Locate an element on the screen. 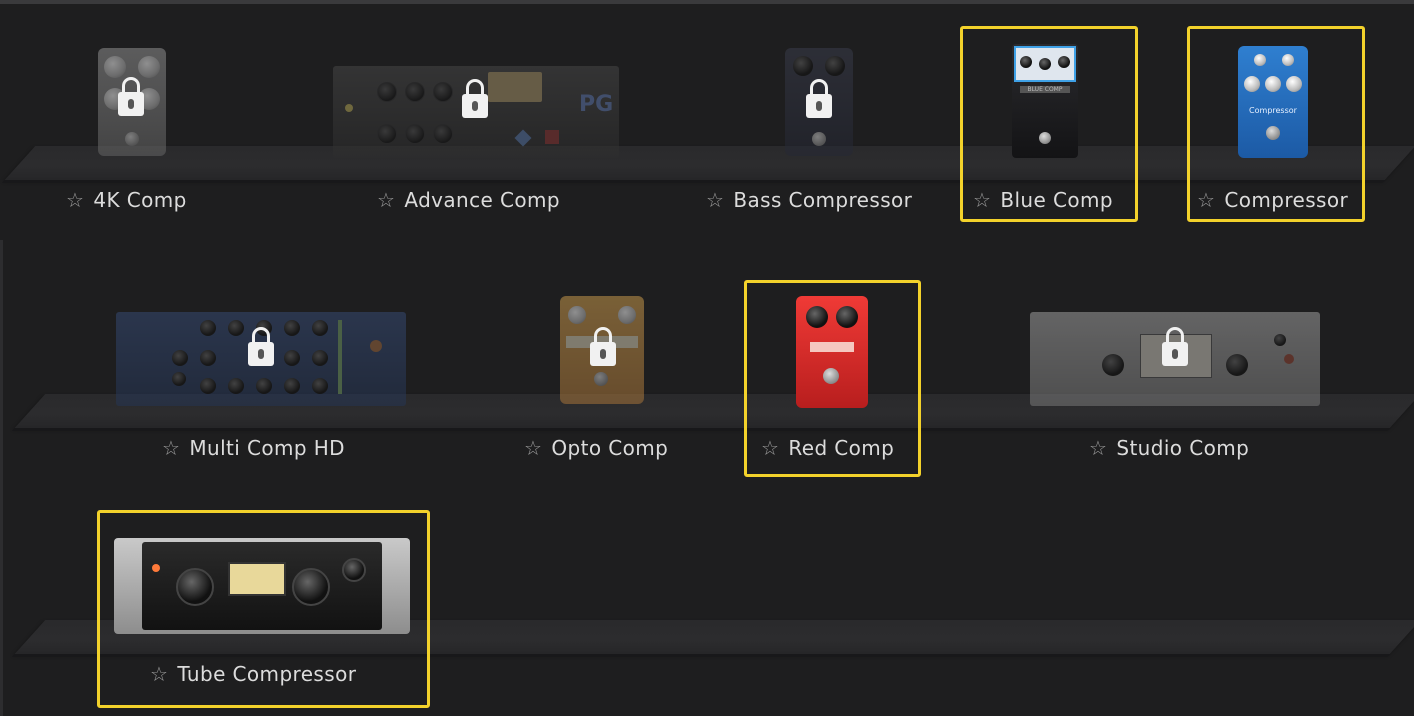 This screenshot has width=1414, height=716. plugin-name: 4K Comp is located at coordinates (140, 200).